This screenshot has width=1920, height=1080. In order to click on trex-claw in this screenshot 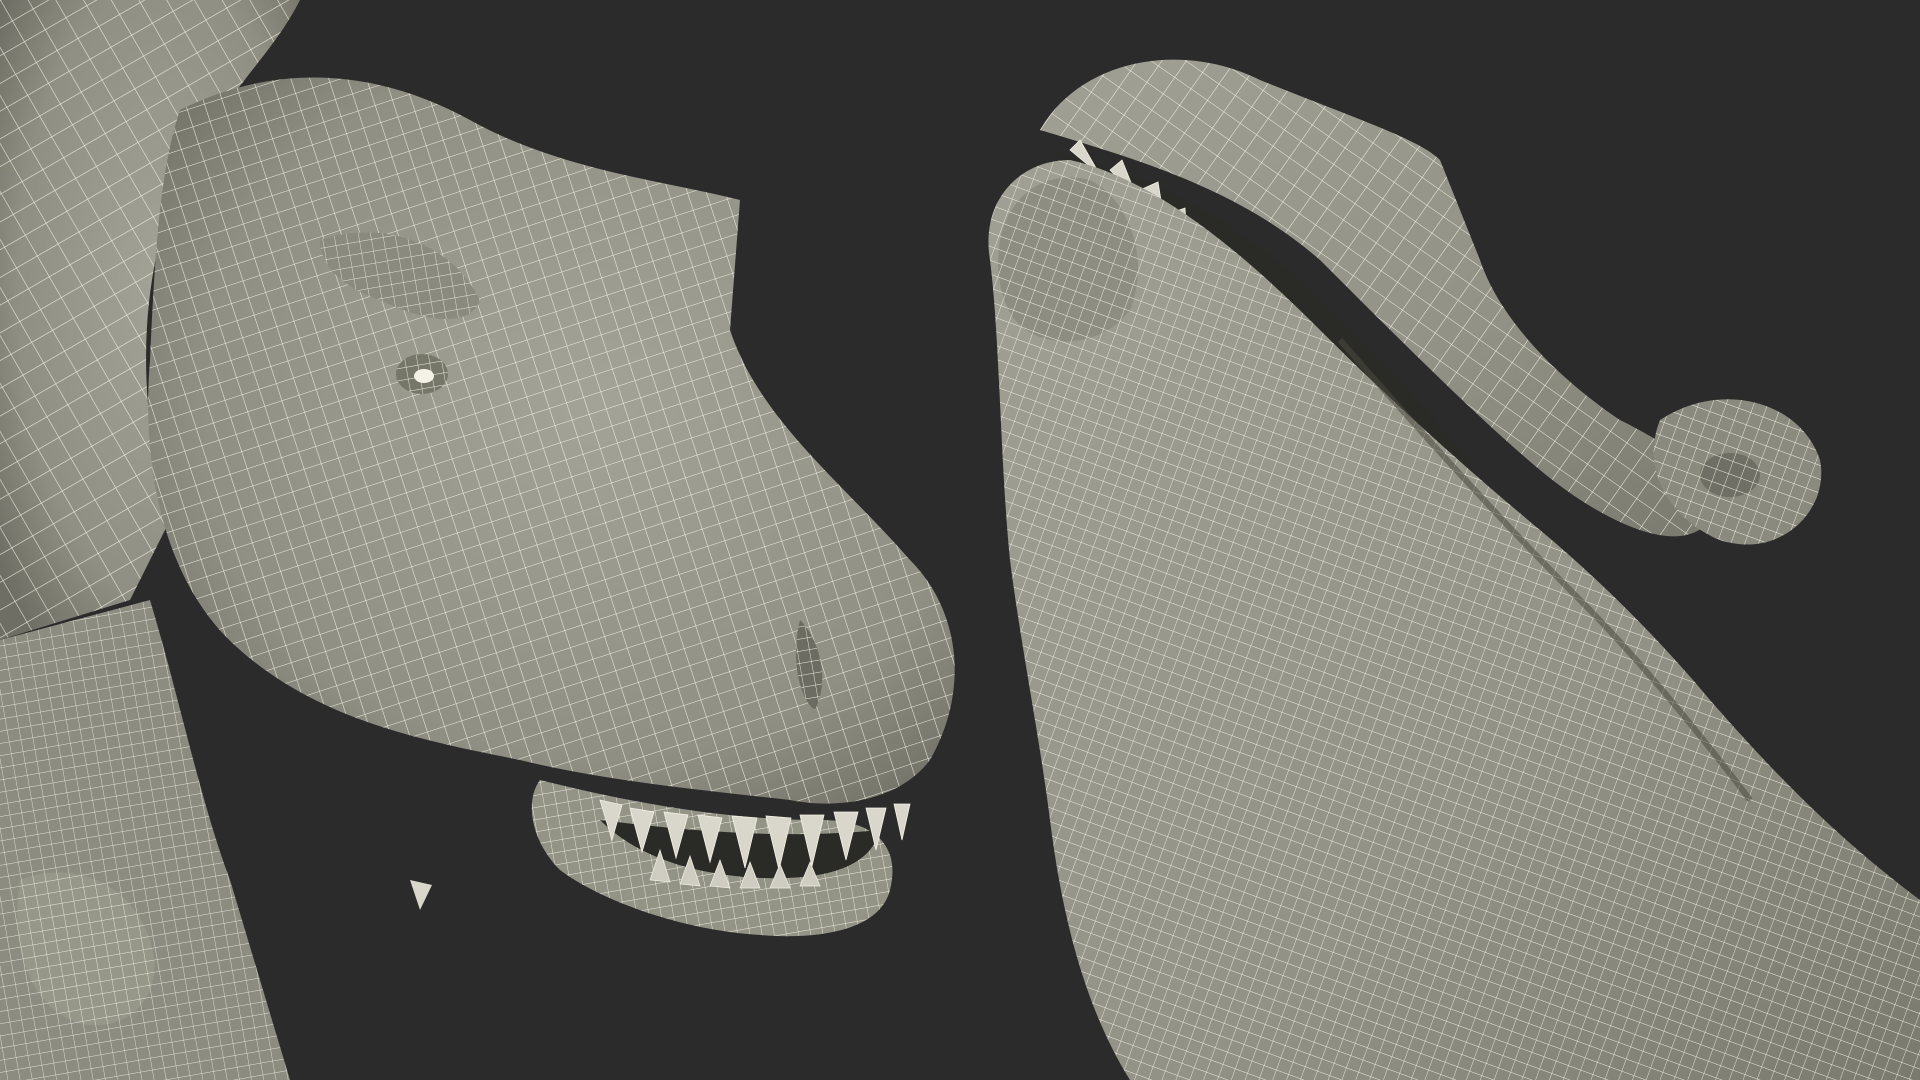, I will do `click(421, 895)`.